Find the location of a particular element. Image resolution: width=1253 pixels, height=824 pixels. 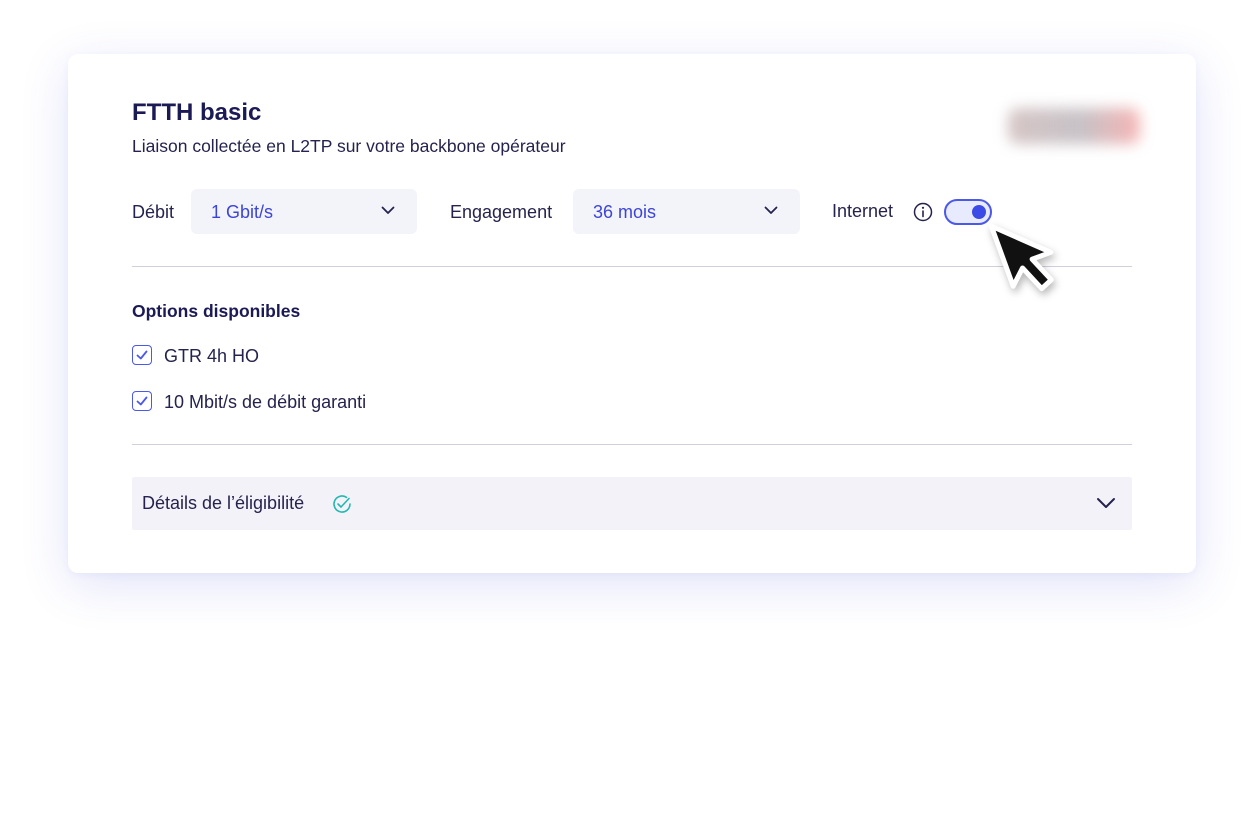

toggle-knob is located at coordinates (979, 212).